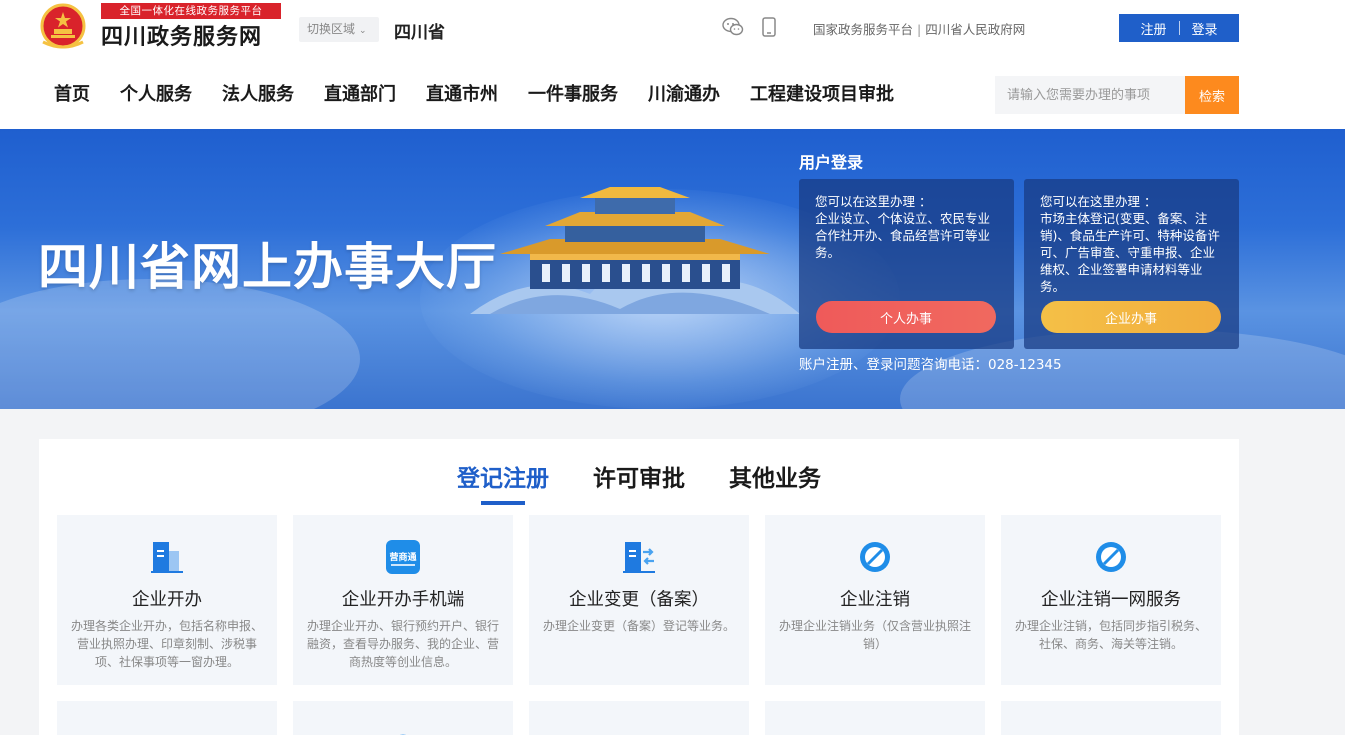 The height and width of the screenshot is (735, 1345). What do you see at coordinates (975, 29) in the screenshot?
I see `link-provincial-government: 四川省人民政府网` at bounding box center [975, 29].